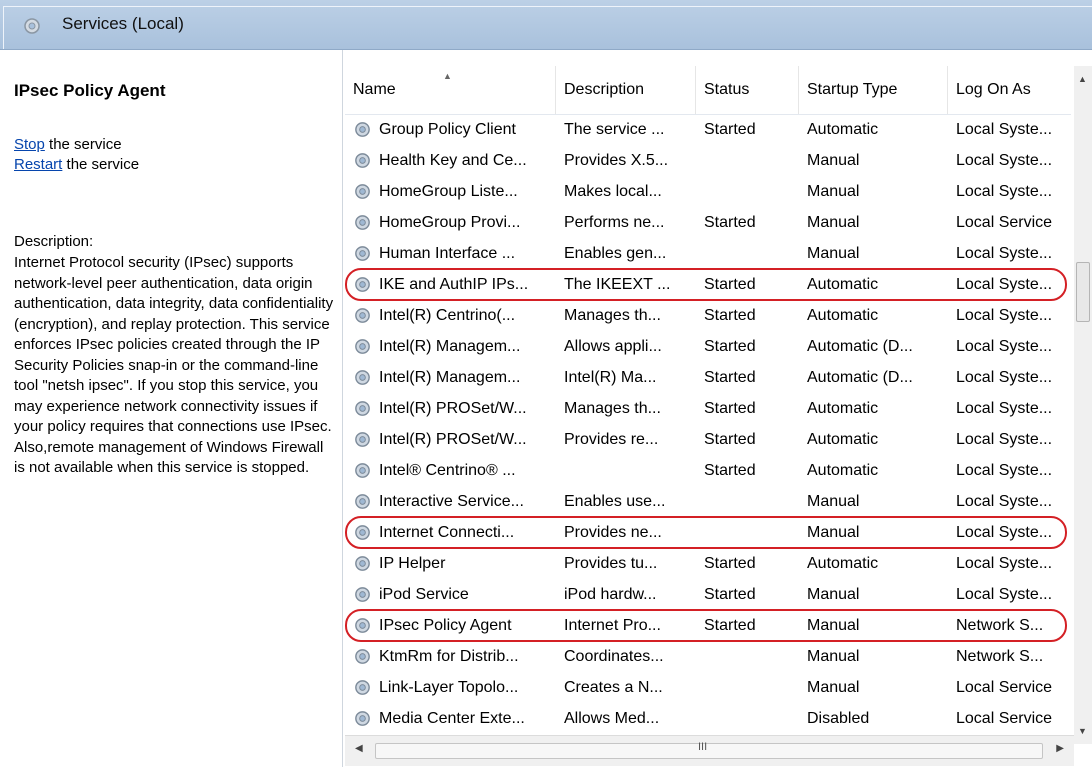 The height and width of the screenshot is (767, 1092). I want to click on horizontal-scrollbar: ◀ III ▶, so click(709, 750).